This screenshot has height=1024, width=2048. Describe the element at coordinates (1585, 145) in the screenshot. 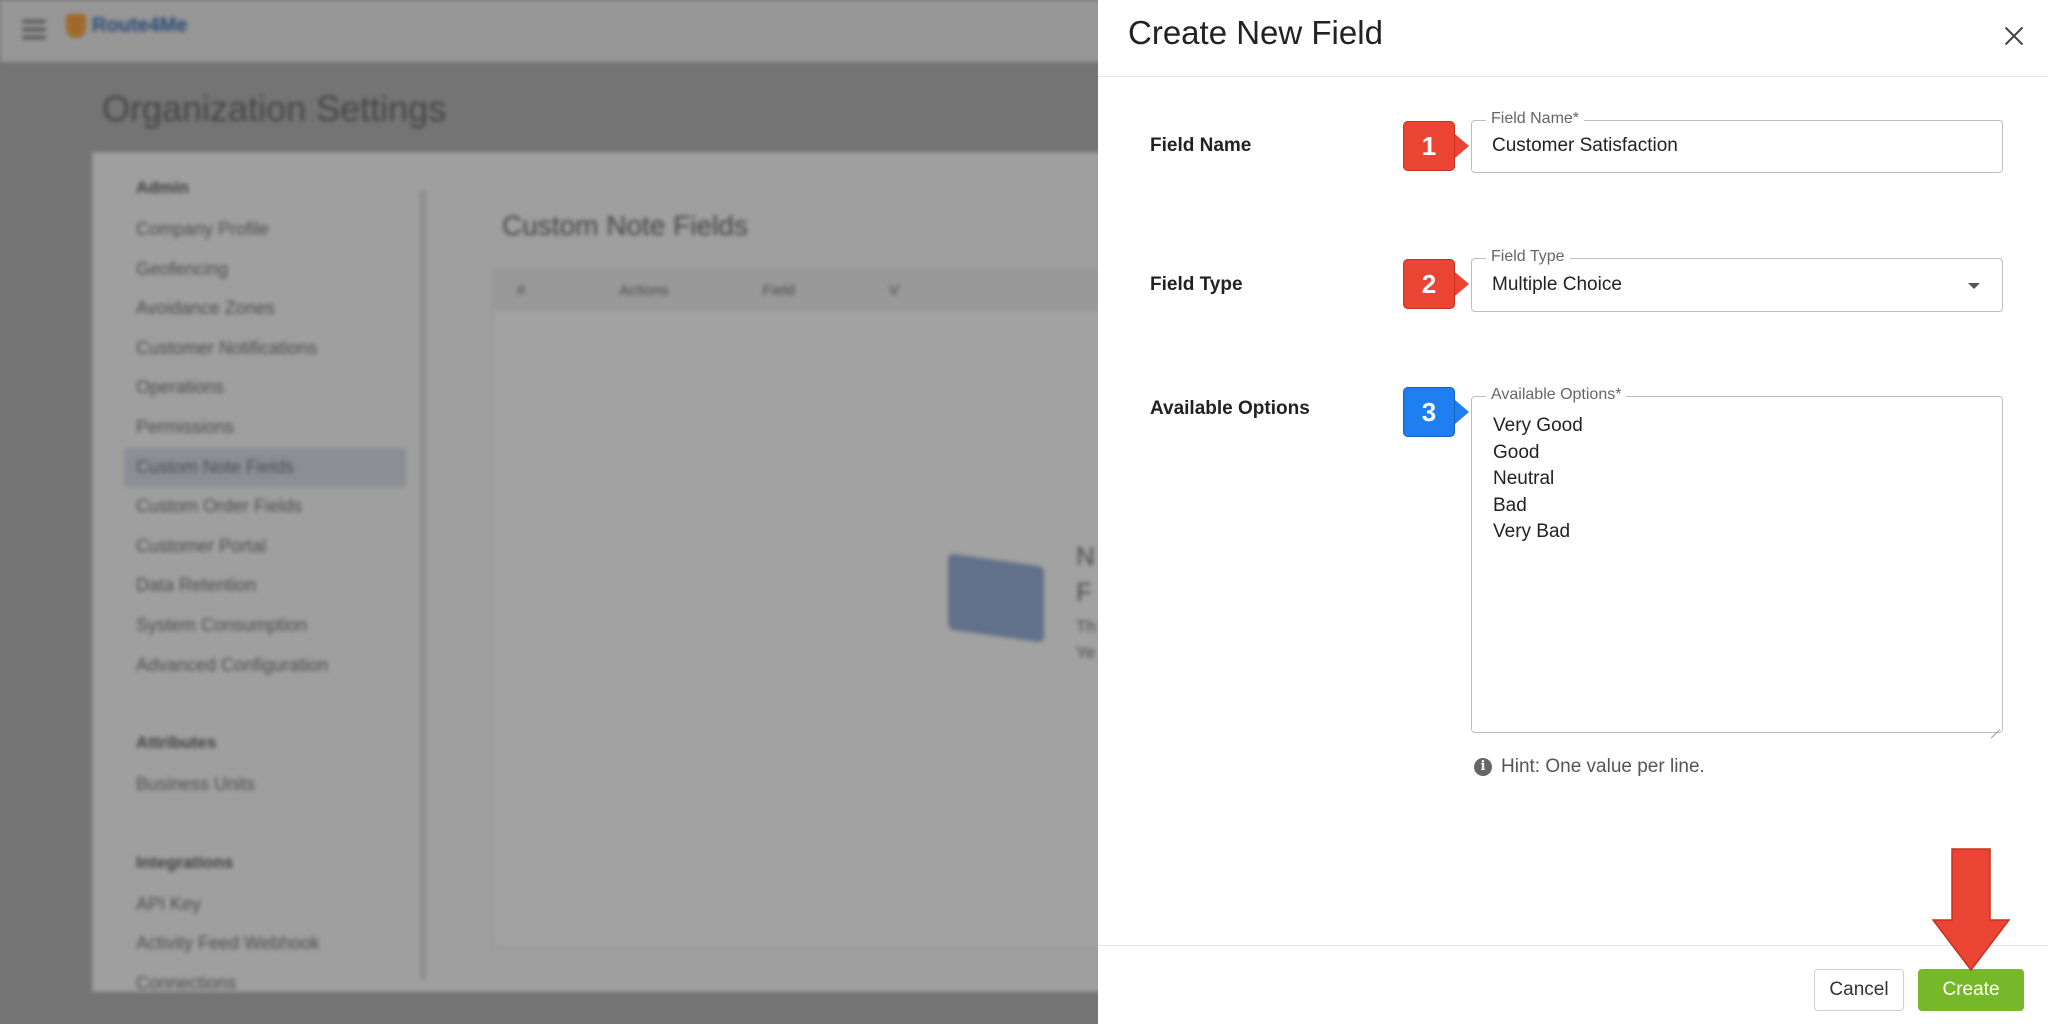

I see `field-name-value: Customer Satisfaction` at that location.